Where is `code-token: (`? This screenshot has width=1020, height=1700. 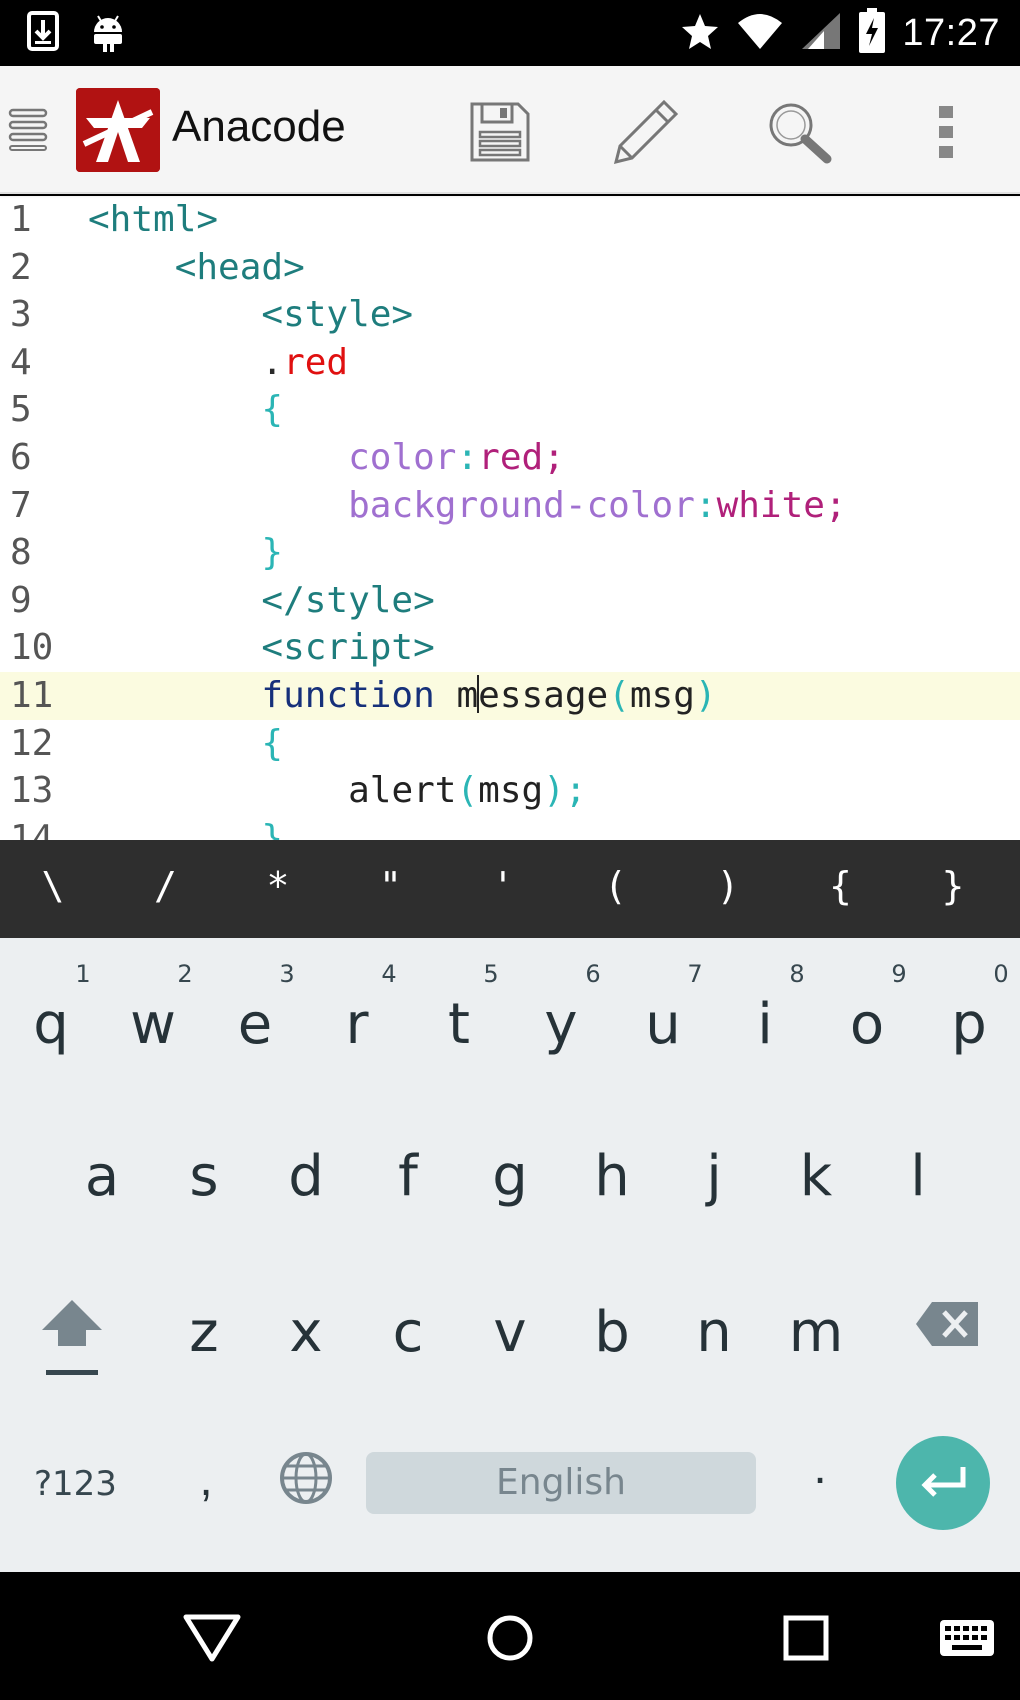
code-token: ( is located at coordinates (467, 791).